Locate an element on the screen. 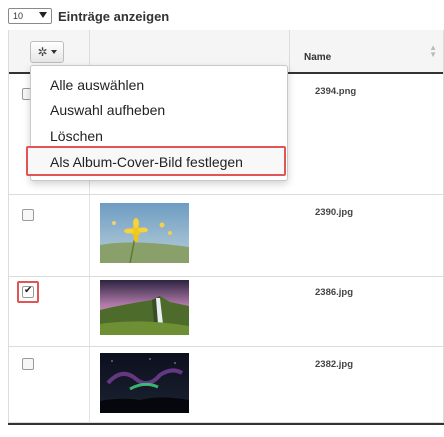  chevron-down-icon is located at coordinates (43, 15).